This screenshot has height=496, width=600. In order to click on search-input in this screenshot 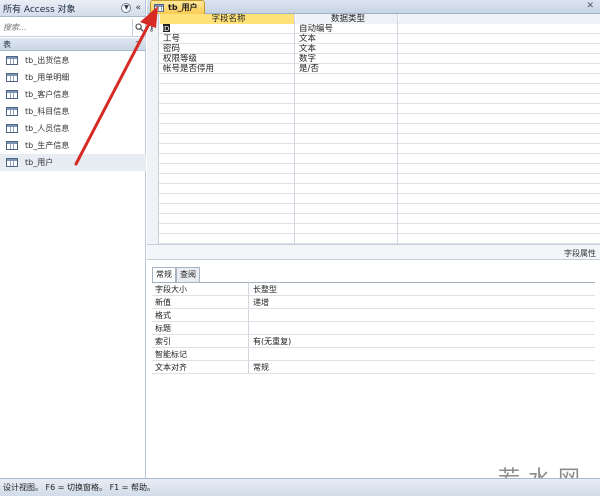, I will do `click(66, 27)`.